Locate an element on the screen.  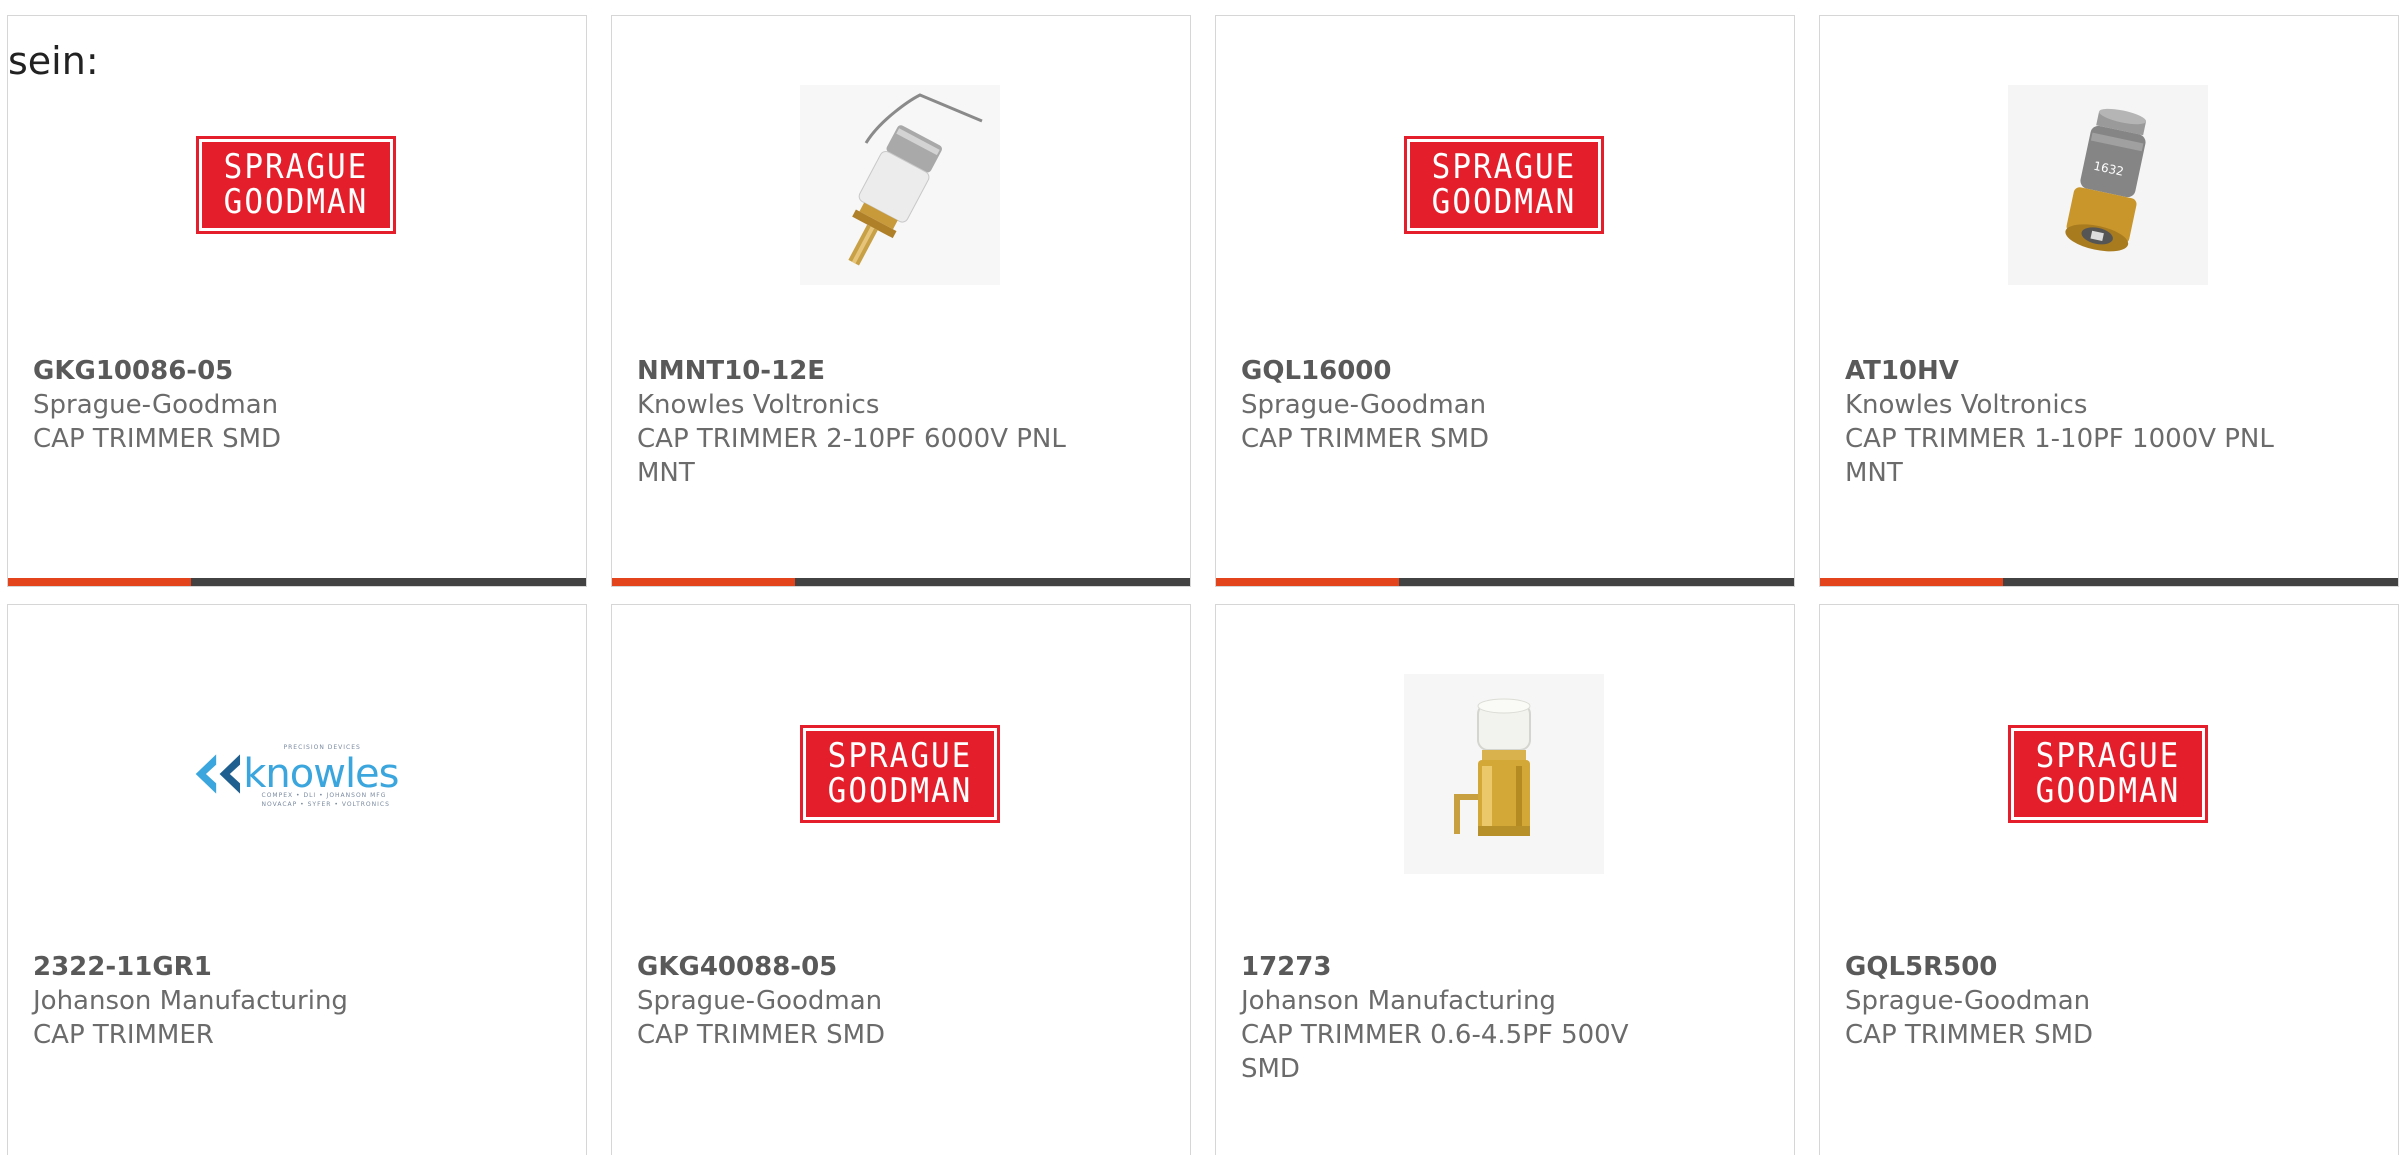
product-image: 1632 is located at coordinates (2108, 185).